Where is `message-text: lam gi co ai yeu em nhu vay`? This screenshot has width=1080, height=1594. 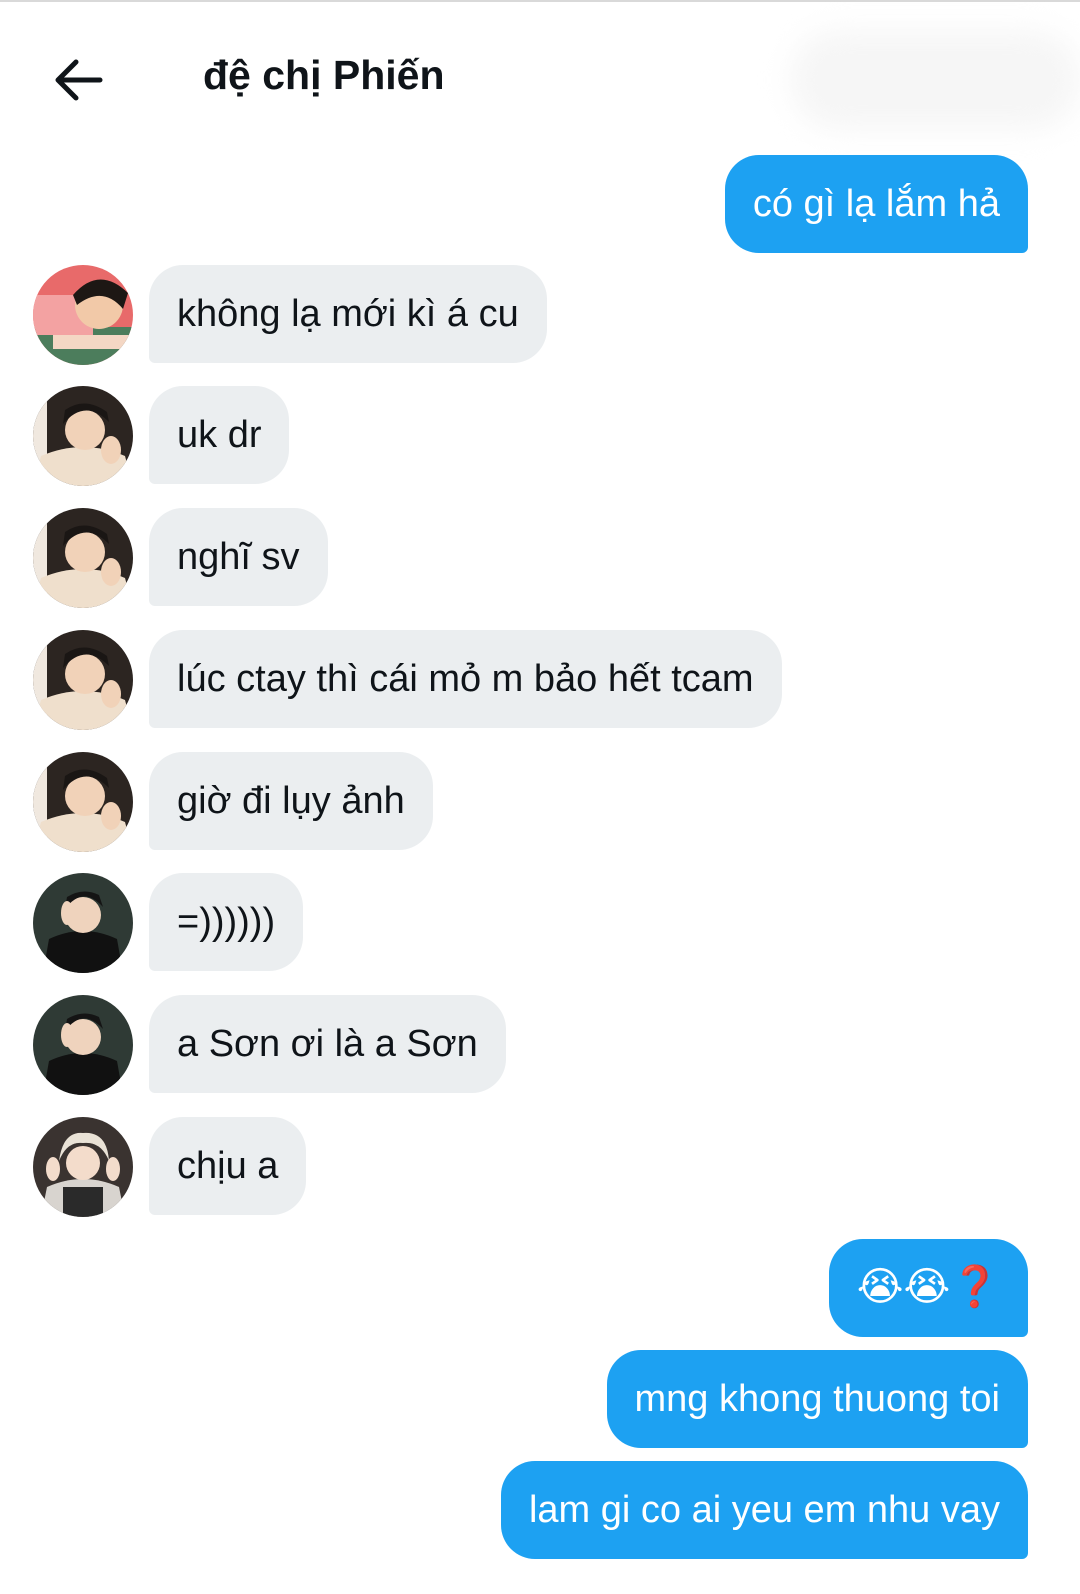
message-text: lam gi co ai yeu em nhu vay is located at coordinates (764, 1510).